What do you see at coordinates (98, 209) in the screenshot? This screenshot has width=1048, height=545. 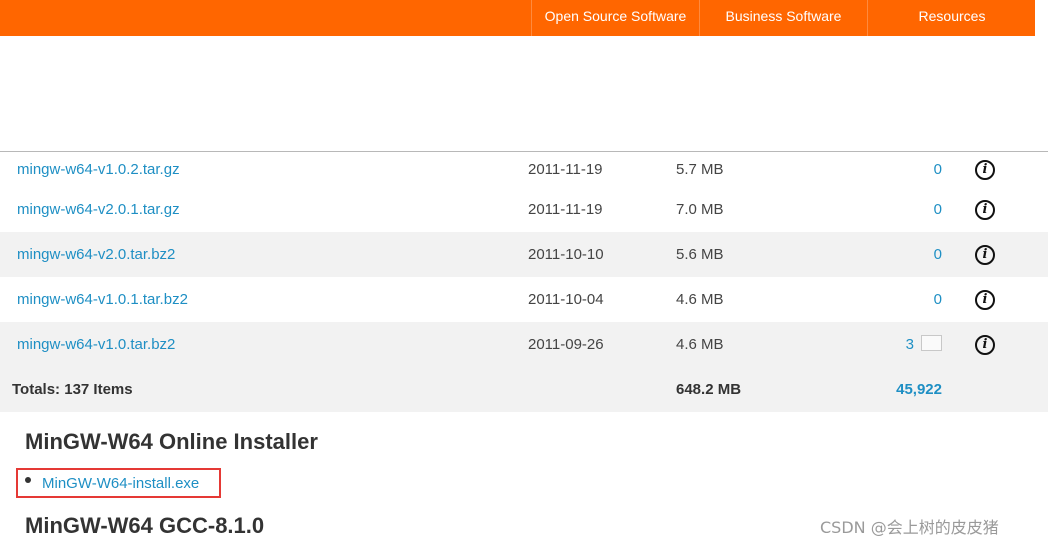 I see `file-name-link: mingw-w64-v2.0.1.tar.gz` at bounding box center [98, 209].